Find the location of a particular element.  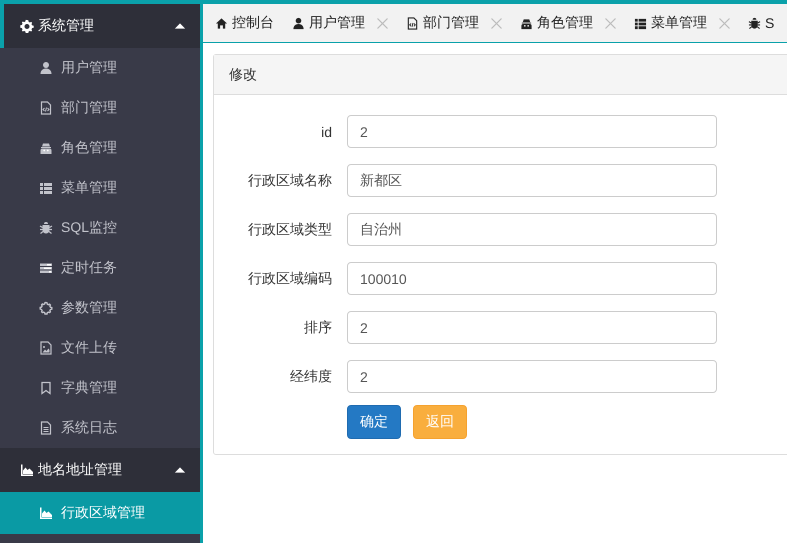

tab: S is located at coordinates (761, 23).